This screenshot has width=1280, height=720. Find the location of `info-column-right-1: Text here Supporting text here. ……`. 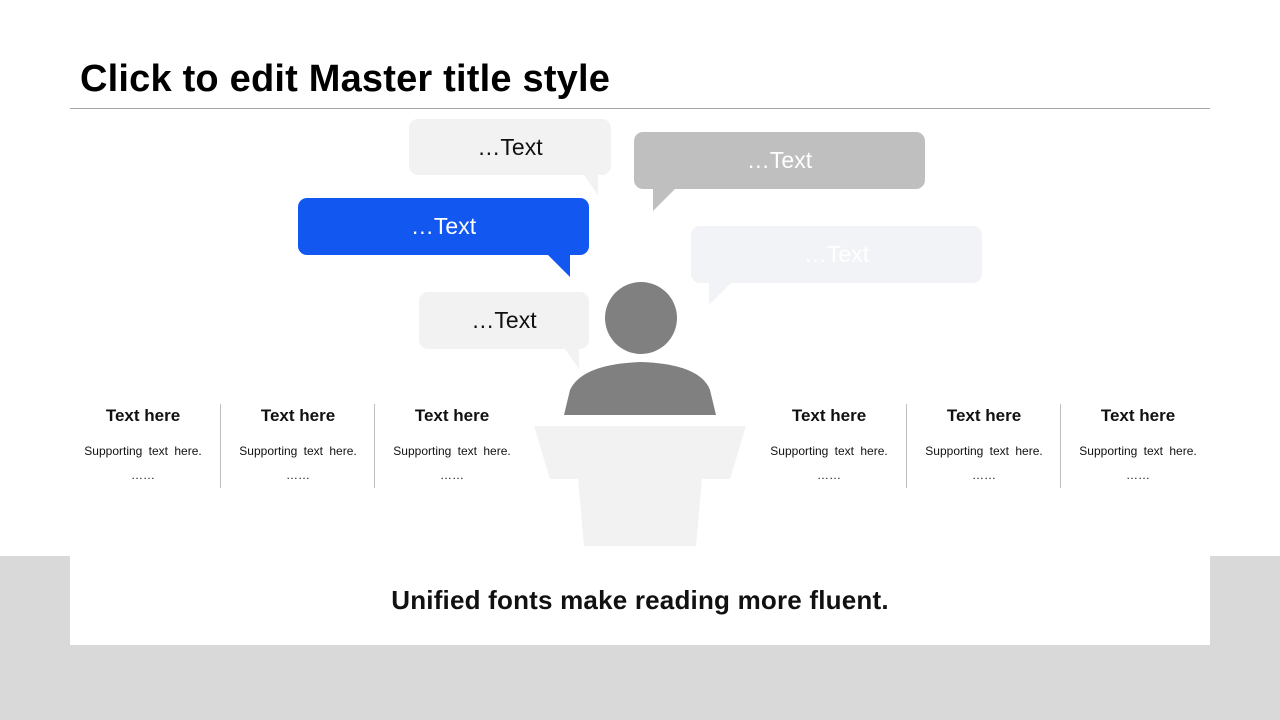

info-column-right-1: Text here Supporting text here. …… is located at coordinates (829, 446).